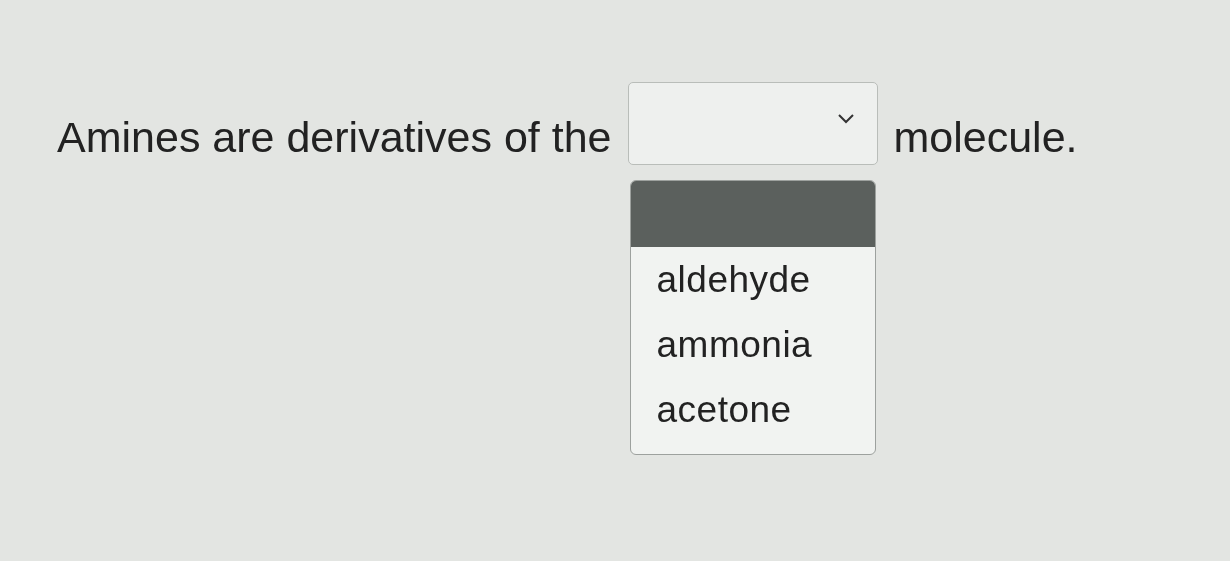 This screenshot has width=1230, height=561. I want to click on prompt-text: molecule., so click(985, 137).